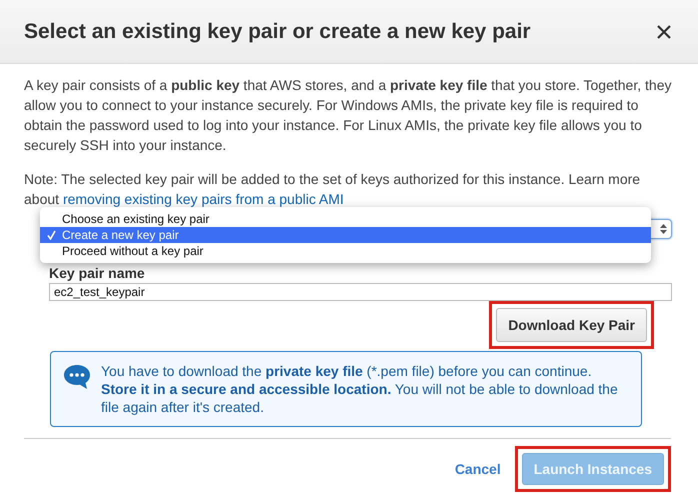 The image size is (698, 501). Describe the element at coordinates (663, 229) in the screenshot. I see `select-arrows-icon` at that location.